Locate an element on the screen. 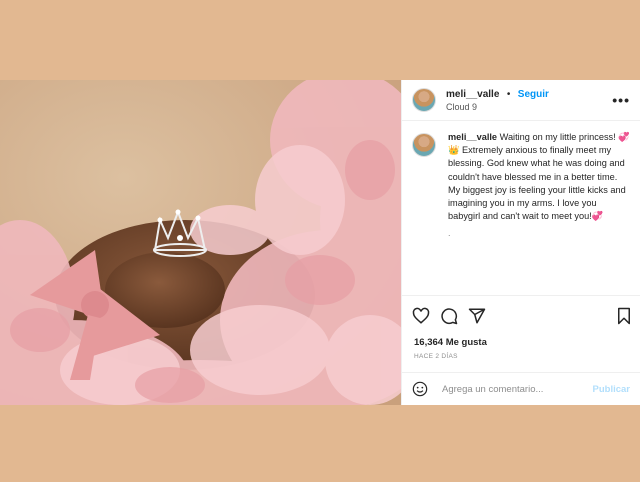 Image resolution: width=640 pixels, height=482 pixels. post-timestamp: HACE 2 DÍAS is located at coordinates (436, 356).